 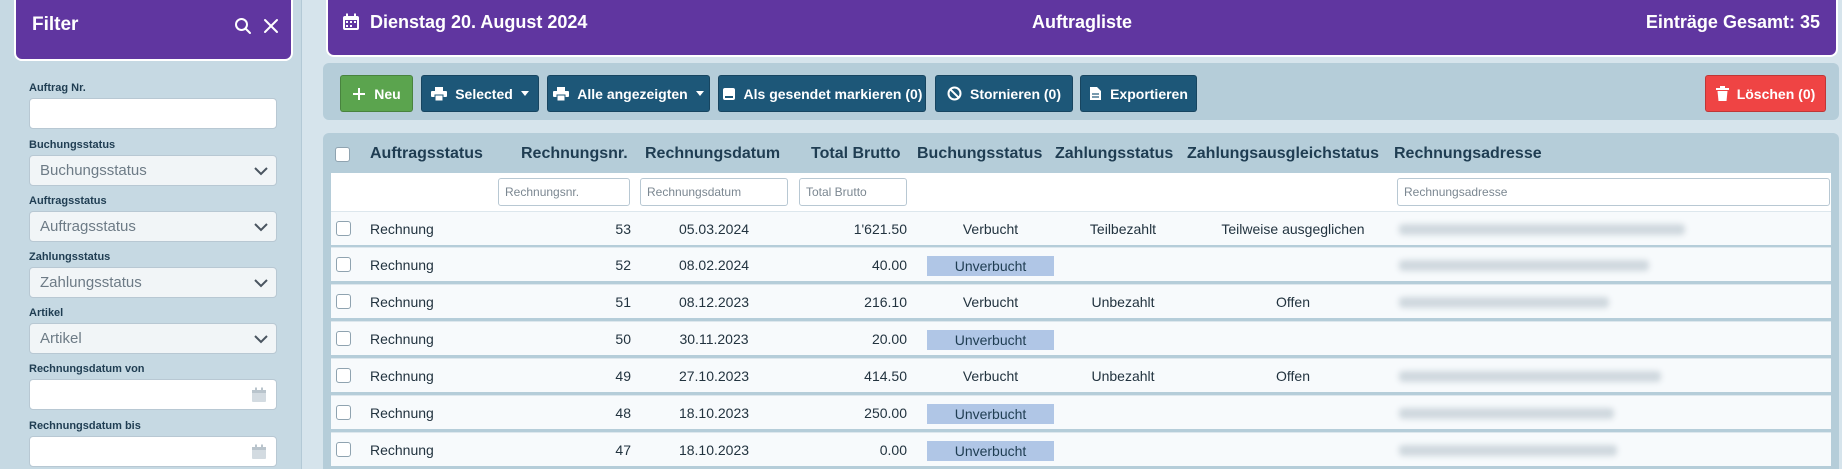 I want to click on search-icon, so click(x=243, y=26).